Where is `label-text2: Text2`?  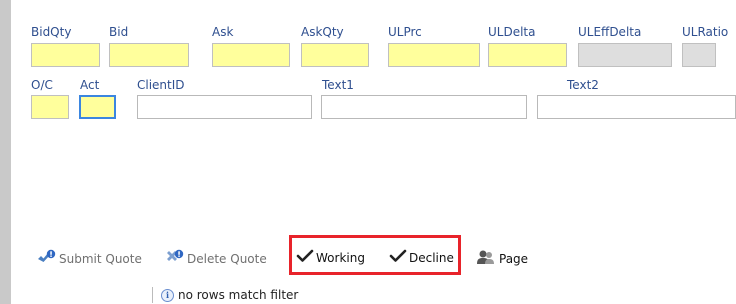 label-text2: Text2 is located at coordinates (583, 85).